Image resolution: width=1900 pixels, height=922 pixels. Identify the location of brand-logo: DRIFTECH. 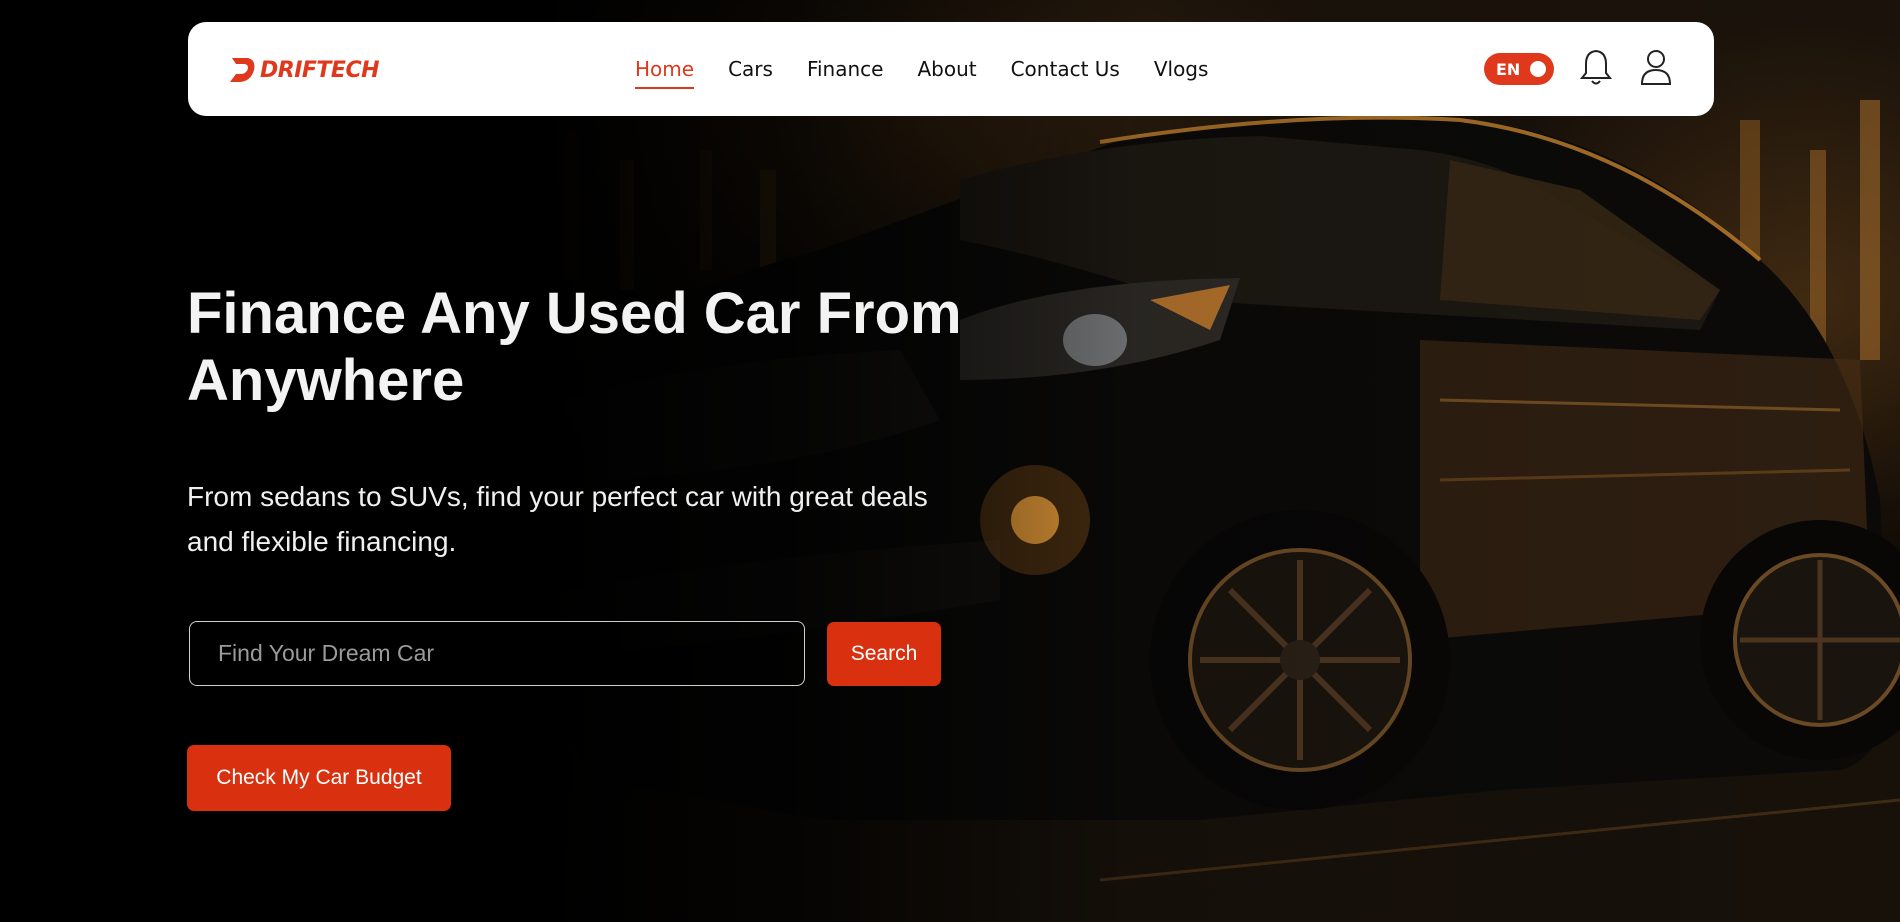
(303, 70).